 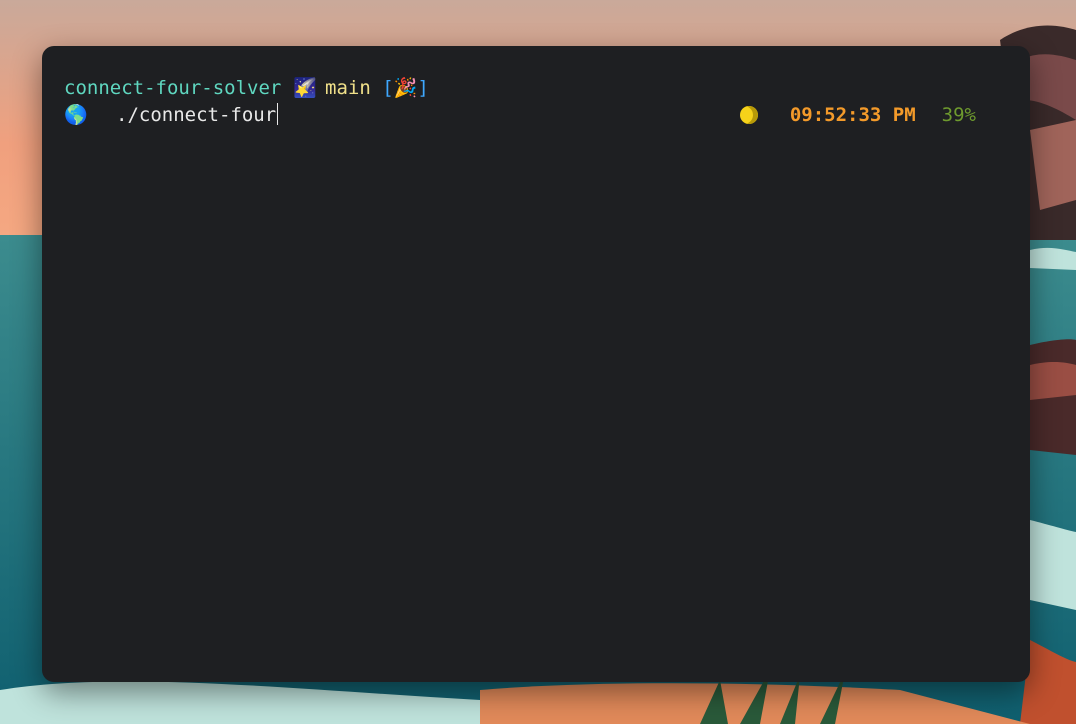 I want to click on status-bracket-open: [, so click(x=388, y=88).